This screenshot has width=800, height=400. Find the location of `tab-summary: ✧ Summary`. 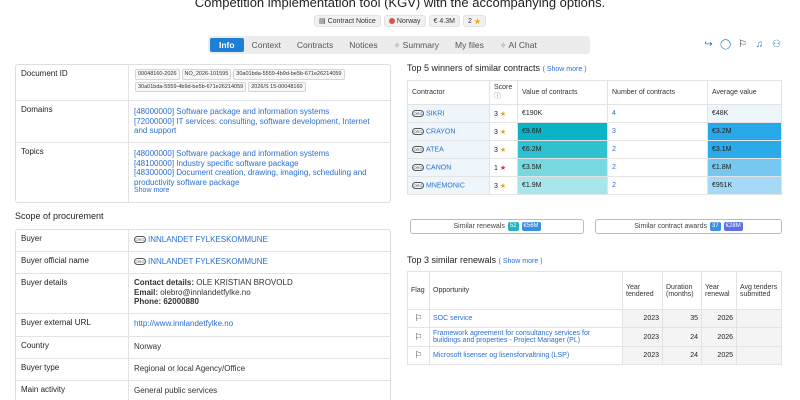

tab-summary: ✧ Summary is located at coordinates (416, 45).